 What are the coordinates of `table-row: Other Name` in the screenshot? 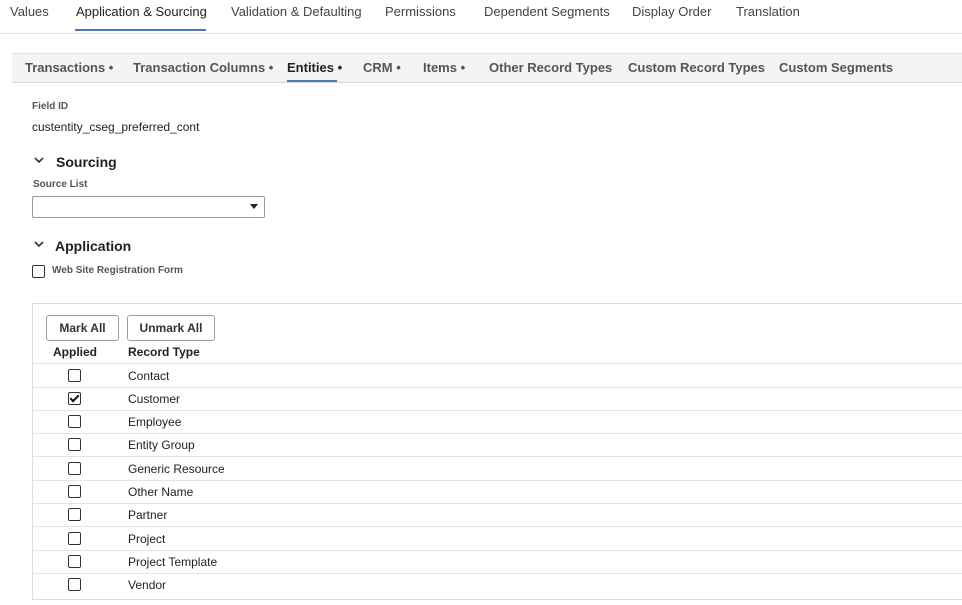 It's located at (497, 492).